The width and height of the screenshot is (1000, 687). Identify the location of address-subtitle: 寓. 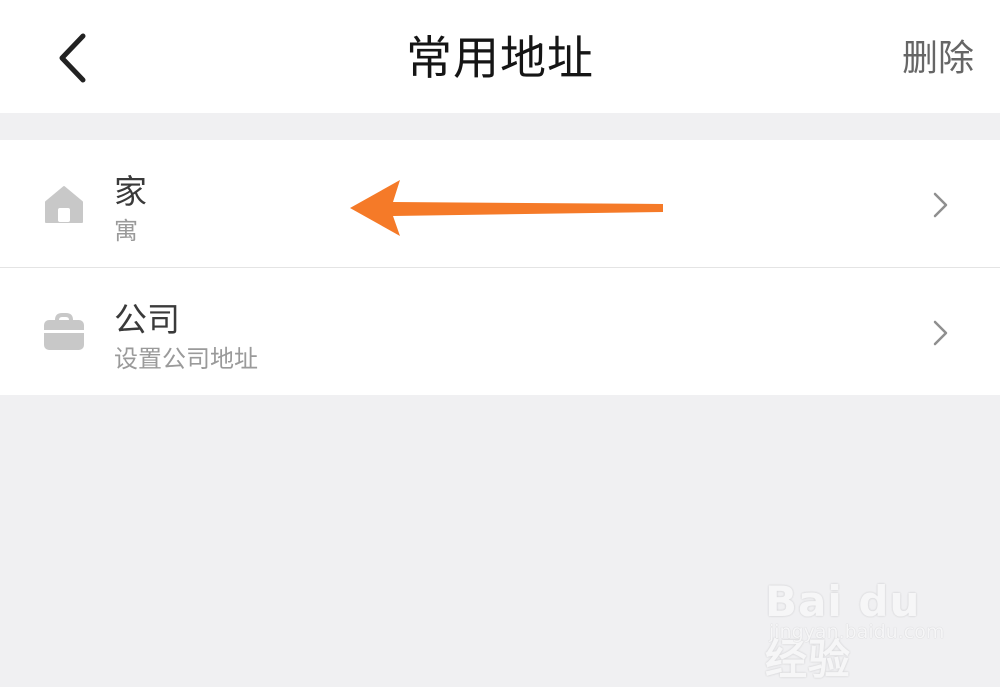
(126, 231).